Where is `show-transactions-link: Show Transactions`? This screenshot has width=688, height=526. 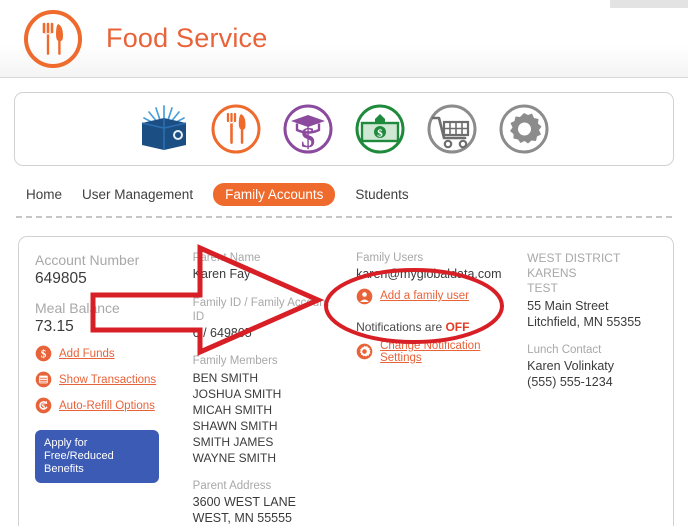 show-transactions-link: Show Transactions is located at coordinates (106, 379).